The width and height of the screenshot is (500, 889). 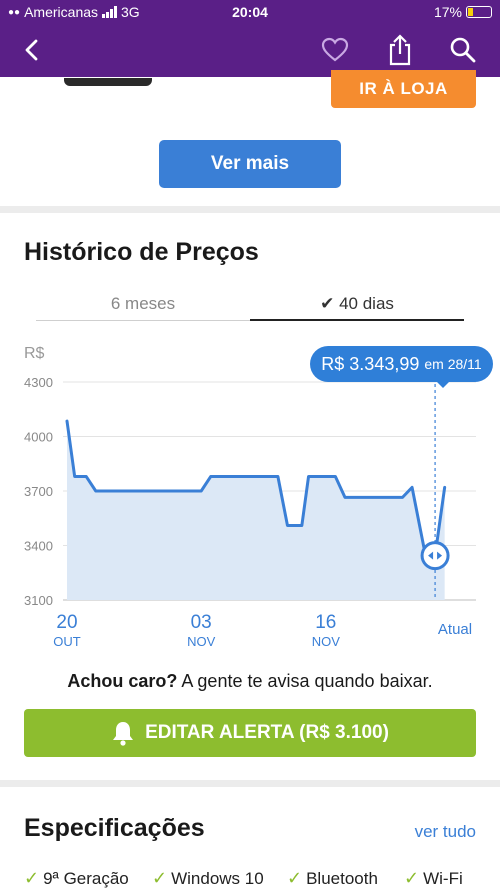 I want to click on spec-item: ✓ Bluetooth, so click(x=332, y=878).